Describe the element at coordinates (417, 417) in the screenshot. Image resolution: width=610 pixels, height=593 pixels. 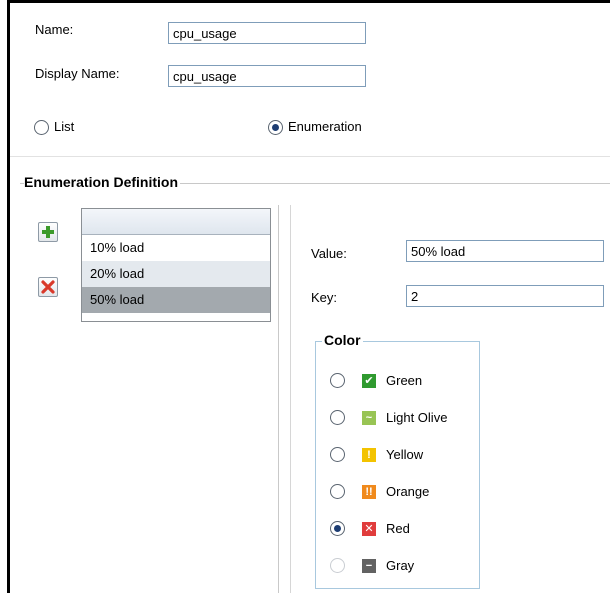
I see `color-label-light-olive: Light Olive` at that location.